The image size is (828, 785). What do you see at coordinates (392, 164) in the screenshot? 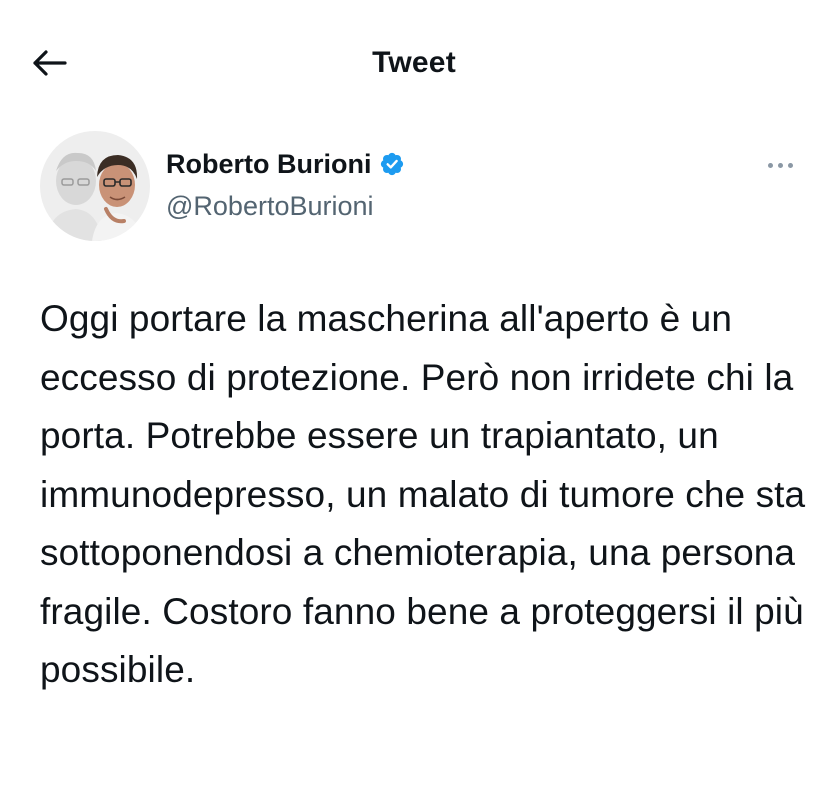
I see `verified-badge-icon` at bounding box center [392, 164].